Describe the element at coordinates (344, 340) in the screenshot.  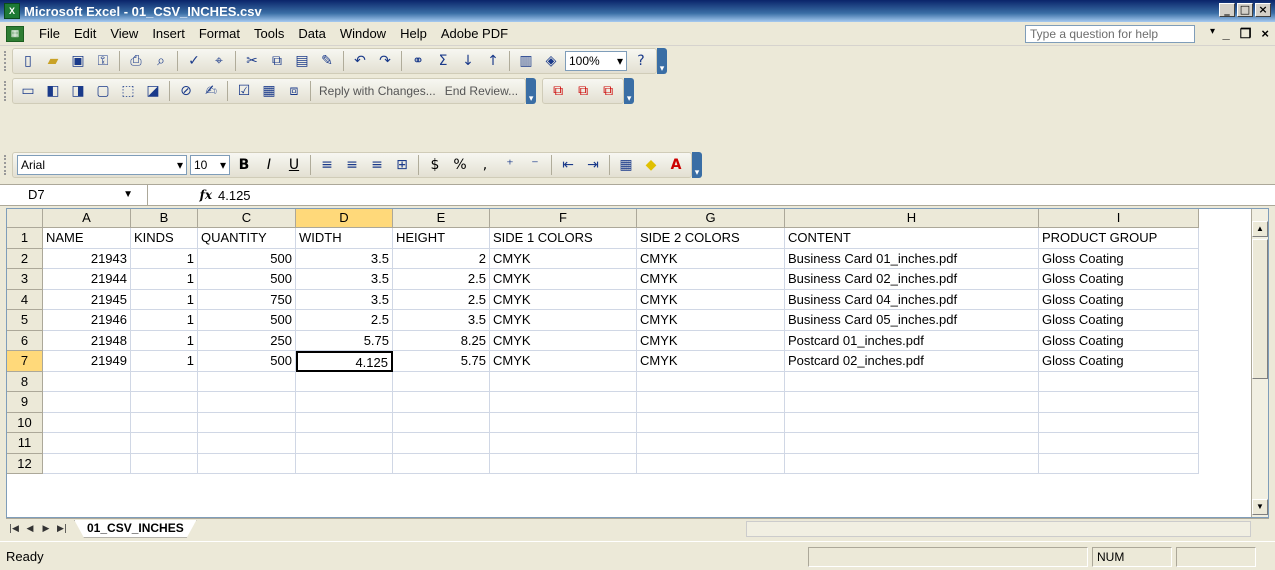
I see `cell: 5.75` at that location.